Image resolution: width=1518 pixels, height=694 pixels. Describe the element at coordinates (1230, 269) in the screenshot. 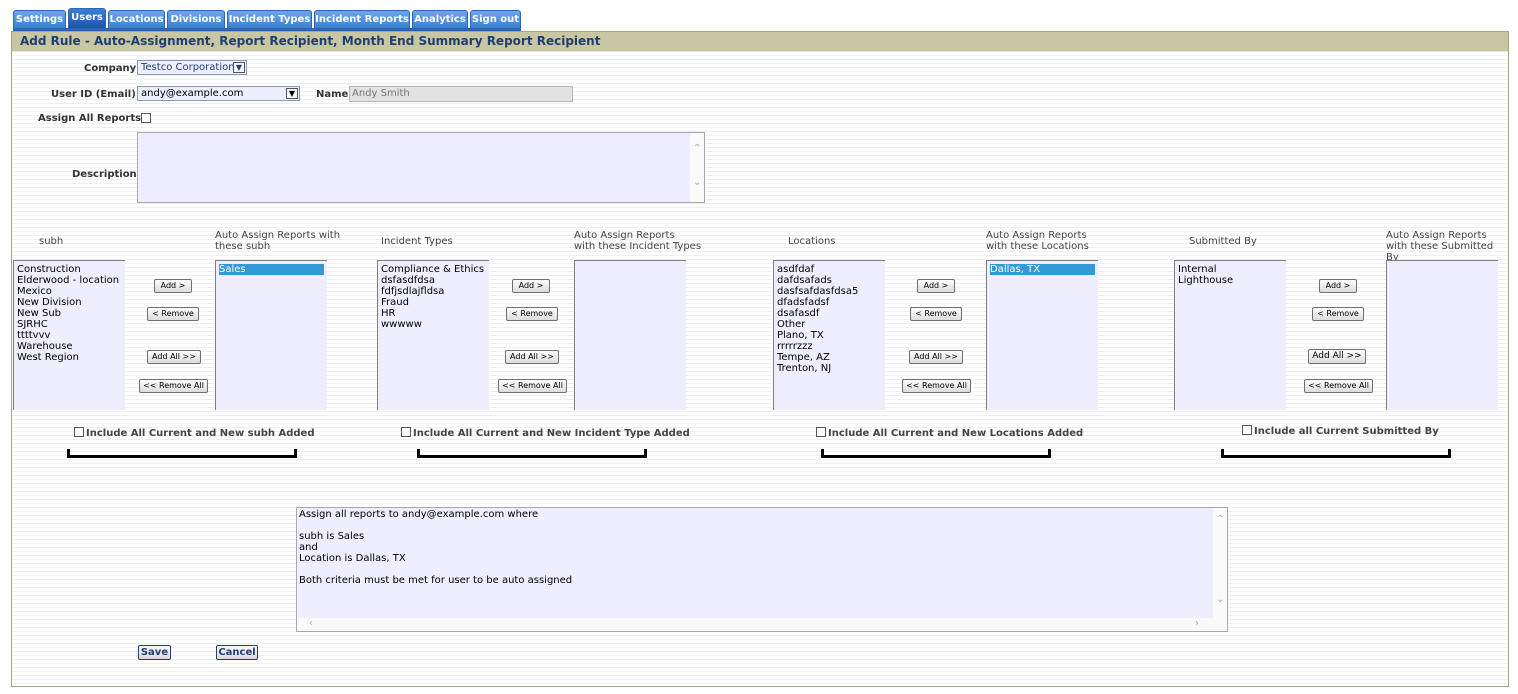

I see `list-item: Internal` at that location.